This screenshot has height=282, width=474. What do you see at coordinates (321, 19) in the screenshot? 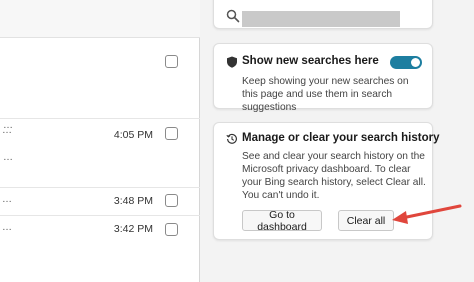
I see `search-input` at bounding box center [321, 19].